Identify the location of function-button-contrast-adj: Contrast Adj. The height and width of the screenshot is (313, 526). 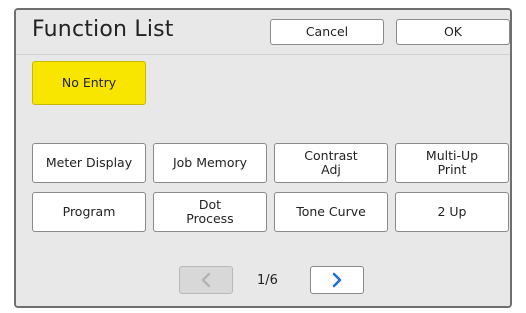
(331, 163).